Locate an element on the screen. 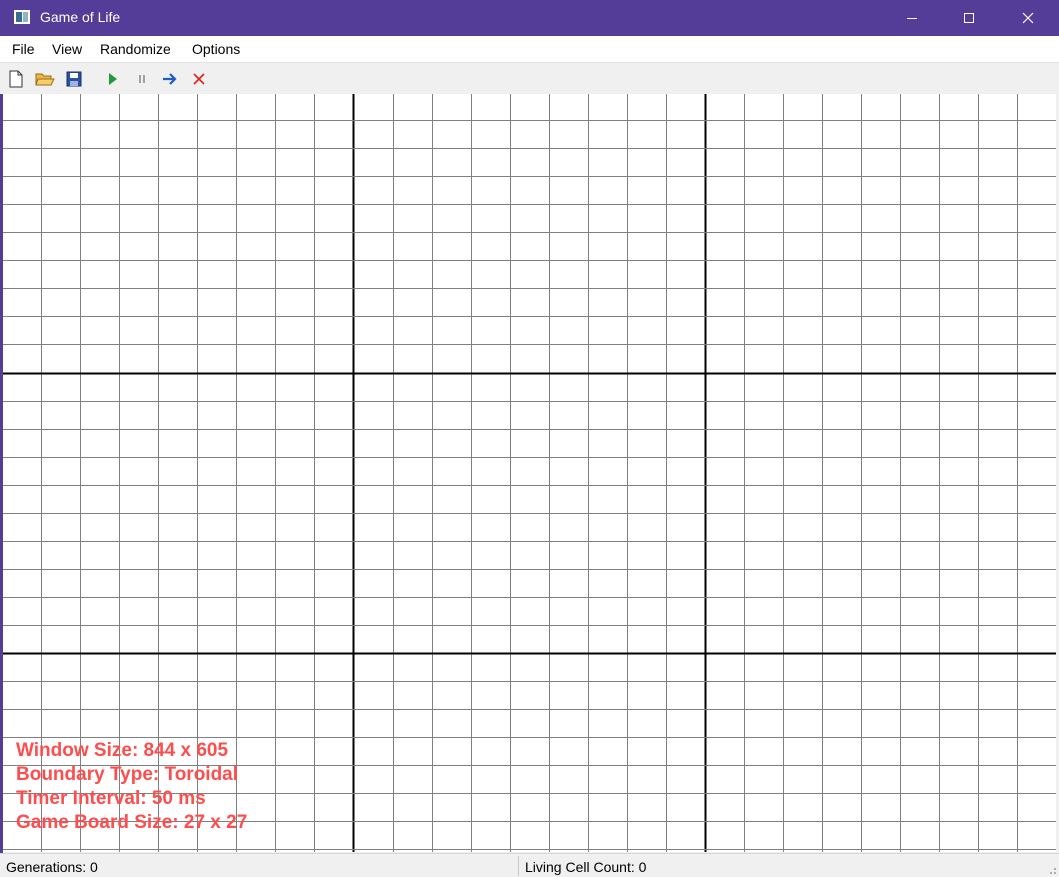  start-button is located at coordinates (113, 79).